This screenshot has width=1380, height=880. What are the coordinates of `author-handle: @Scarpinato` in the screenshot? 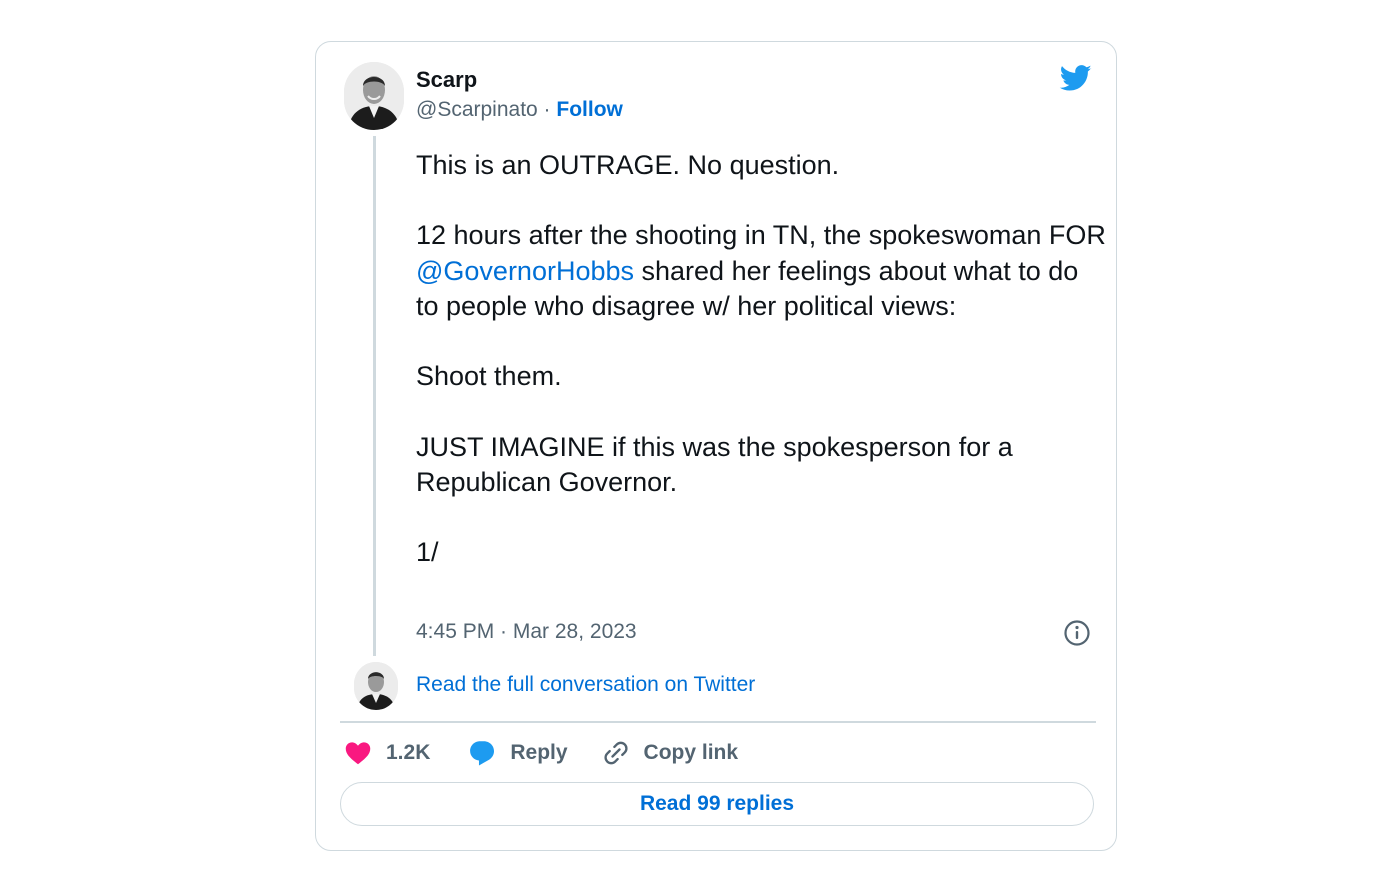 It's located at (477, 109).